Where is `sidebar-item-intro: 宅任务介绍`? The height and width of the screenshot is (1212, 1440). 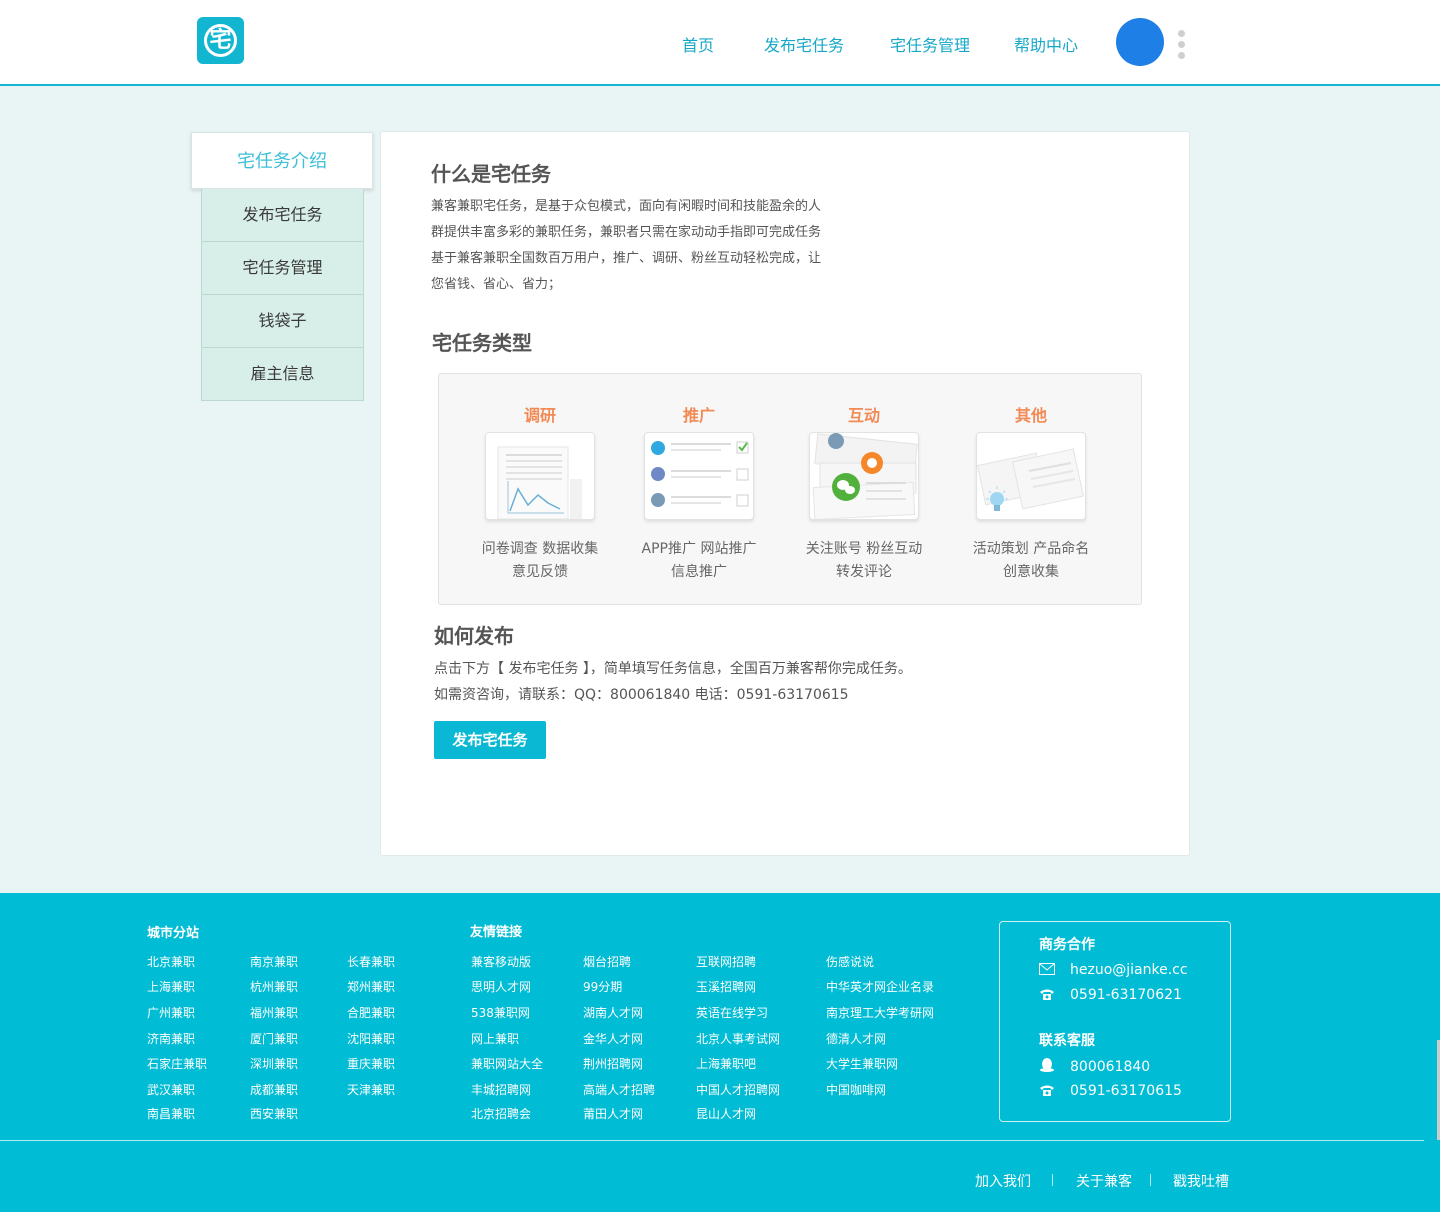
sidebar-item-intro: 宅任务介绍 is located at coordinates (282, 160).